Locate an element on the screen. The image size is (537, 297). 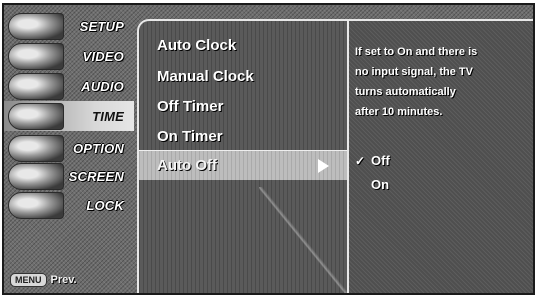
help-line: turns automatically is located at coordinates (405, 92).